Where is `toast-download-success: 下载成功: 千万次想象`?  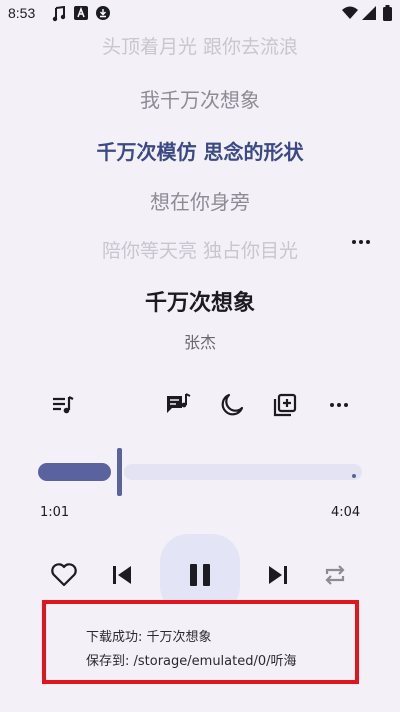
toast-download-success: 下载成功: 千万次想象 is located at coordinates (149, 637).